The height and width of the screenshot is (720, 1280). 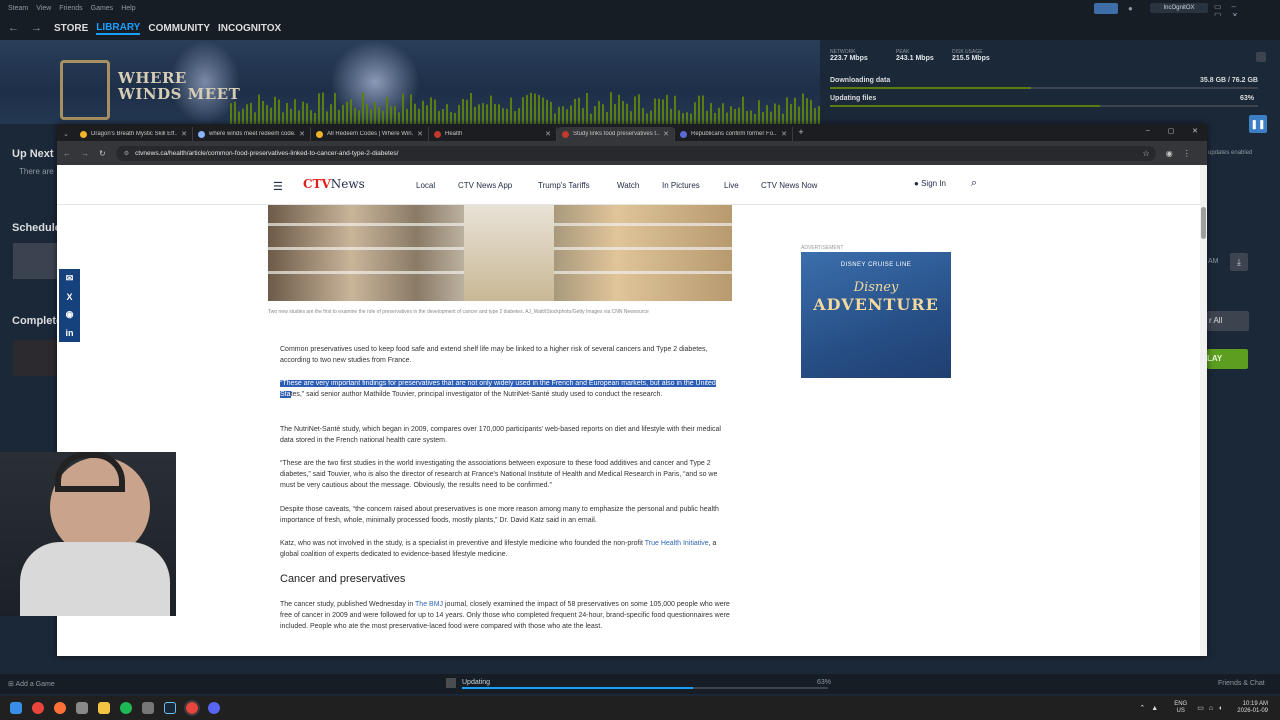 What do you see at coordinates (1195, 134) in the screenshot?
I see `close-window-icon: ✕` at bounding box center [1195, 134].